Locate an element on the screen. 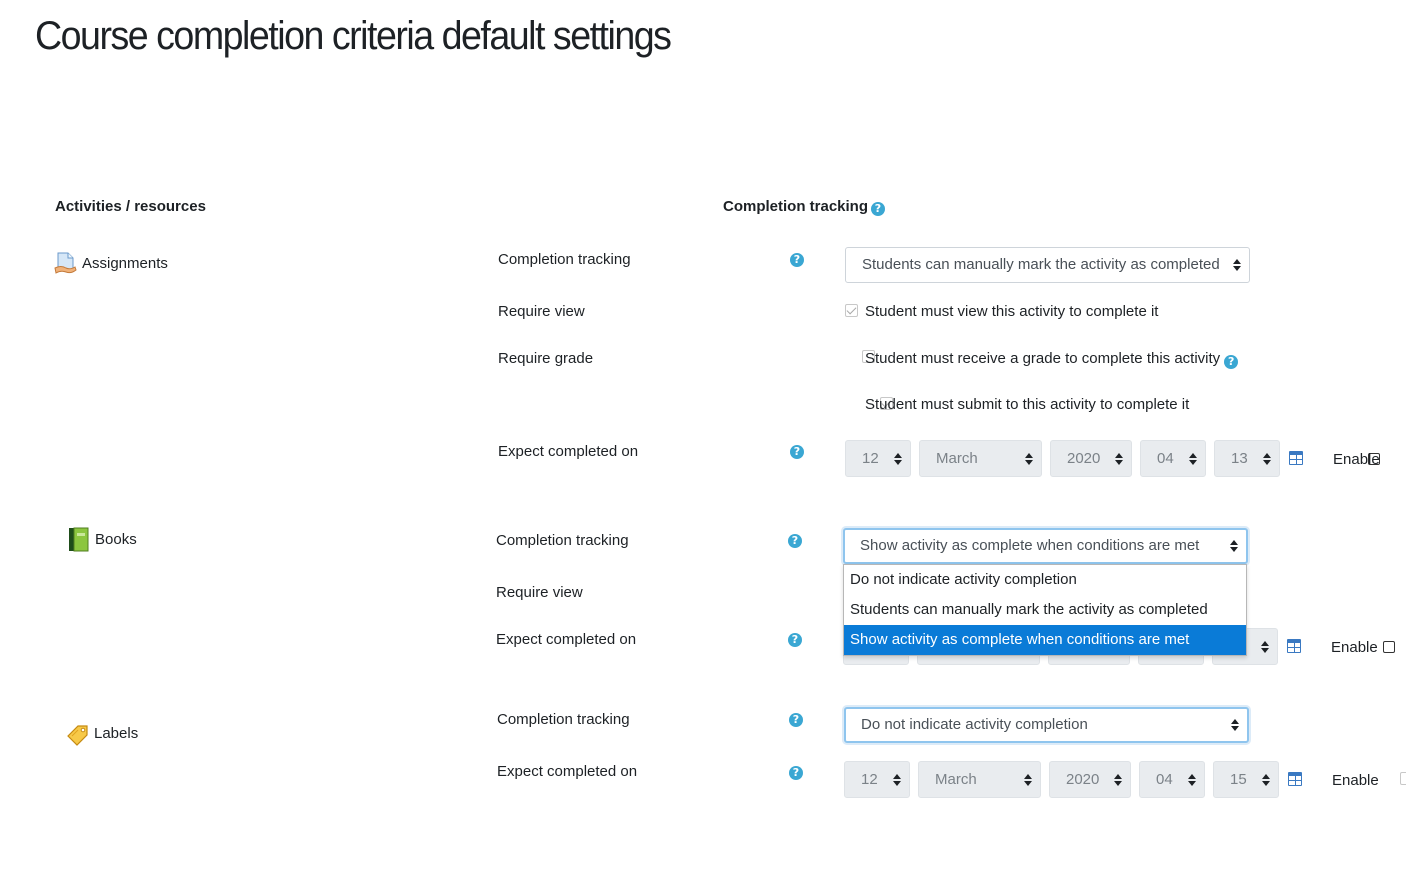 The image size is (1406, 875). assignments-minute-select: 13 is located at coordinates (1247, 458).